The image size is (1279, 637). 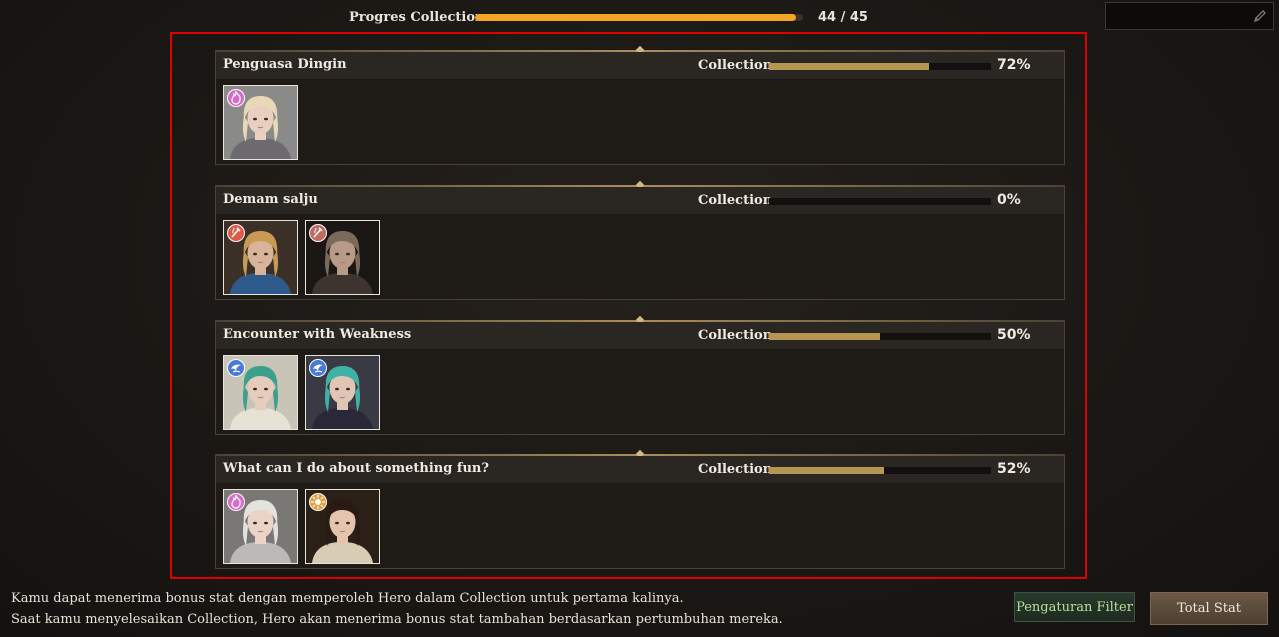 What do you see at coordinates (1209, 608) in the screenshot?
I see `total-stat-button: Total Stat` at bounding box center [1209, 608].